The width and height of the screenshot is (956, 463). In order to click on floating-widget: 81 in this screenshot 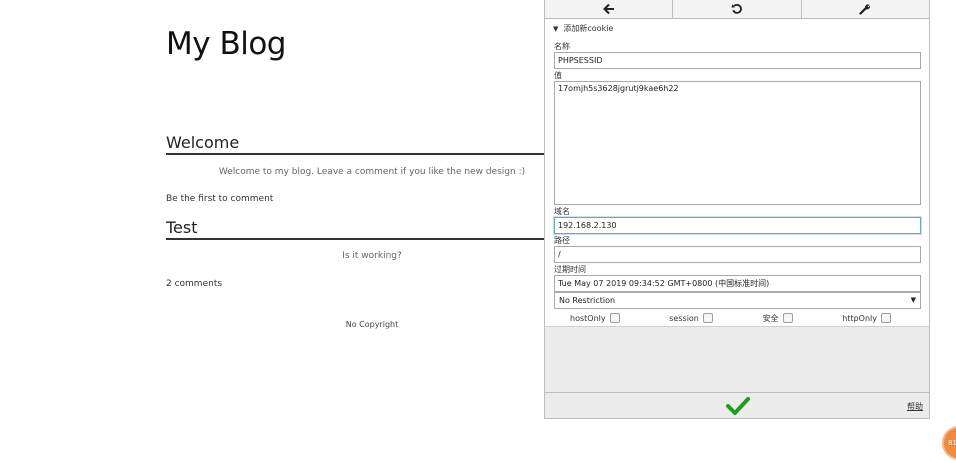, I will do `click(949, 443)`.